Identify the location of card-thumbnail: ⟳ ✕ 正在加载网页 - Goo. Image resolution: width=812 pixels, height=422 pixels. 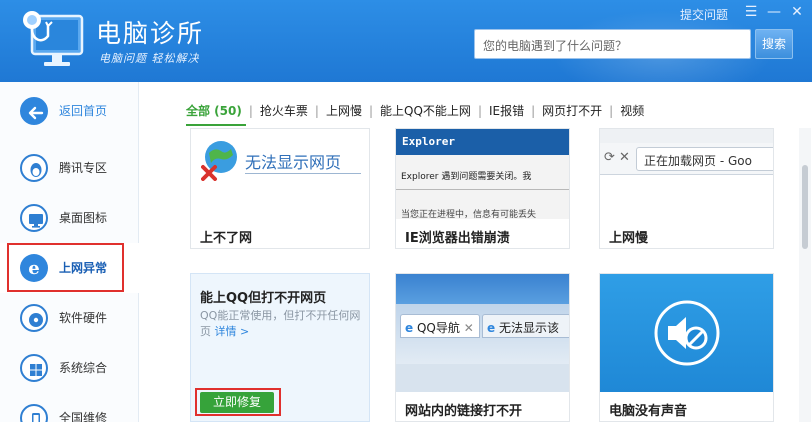
(686, 174).